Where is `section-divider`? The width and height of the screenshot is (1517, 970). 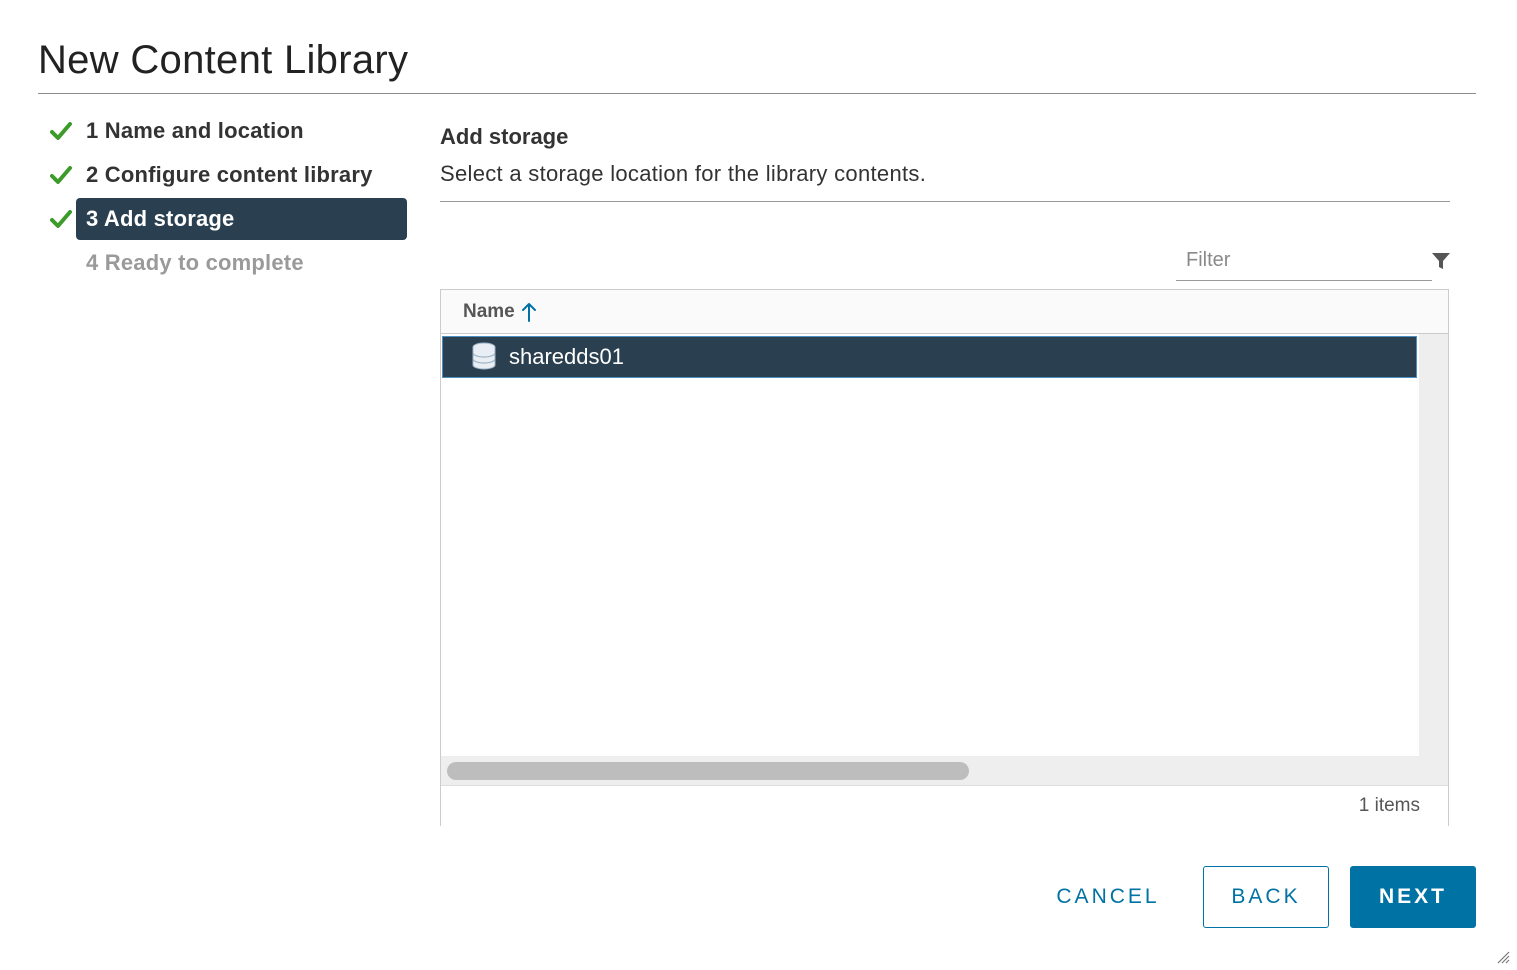
section-divider is located at coordinates (945, 201).